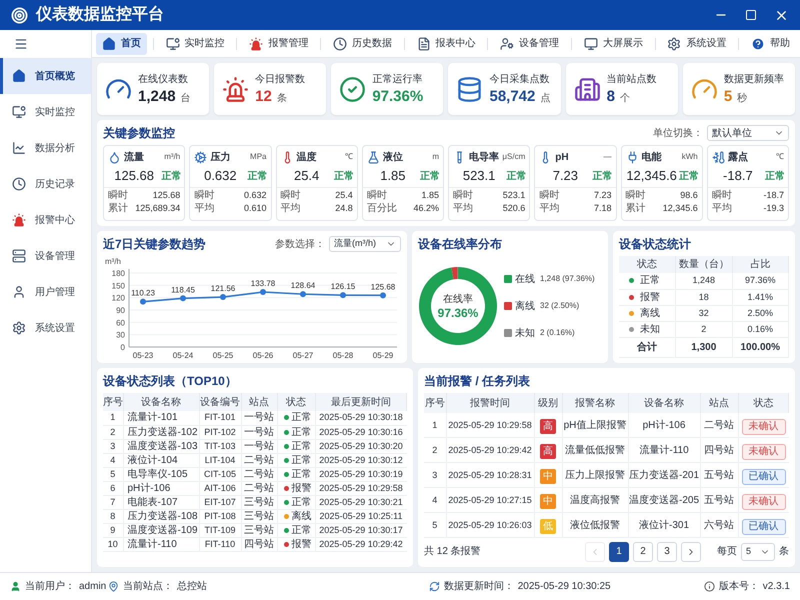  Describe the element at coordinates (595, 425) in the screenshot. I see `table-cell: pH值上限报警` at that location.